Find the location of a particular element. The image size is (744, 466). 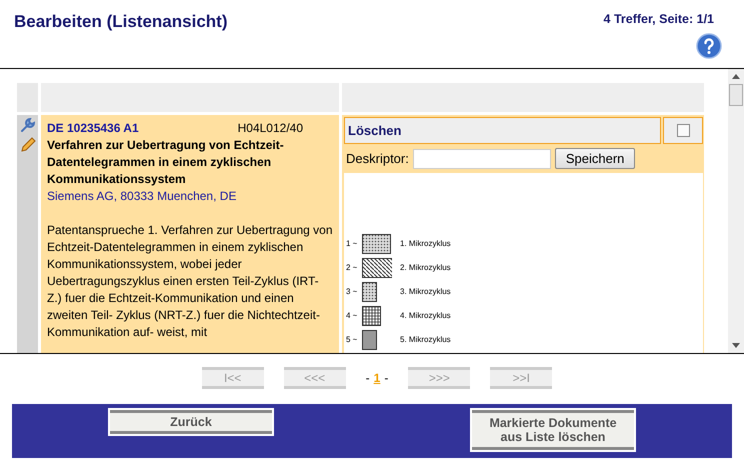

patent-number-link: DE 10235436 A1 is located at coordinates (93, 128).